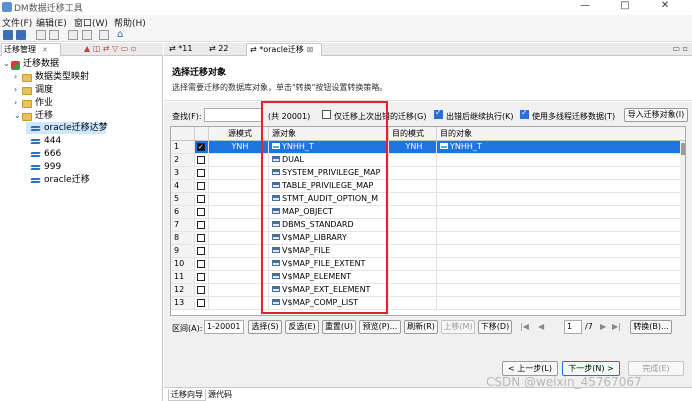 Image resolution: width=692 pixels, height=401 pixels. Describe the element at coordinates (76, 128) in the screenshot. I see `tree-item-oracle-to-dm: oracle迁移达梦` at that location.